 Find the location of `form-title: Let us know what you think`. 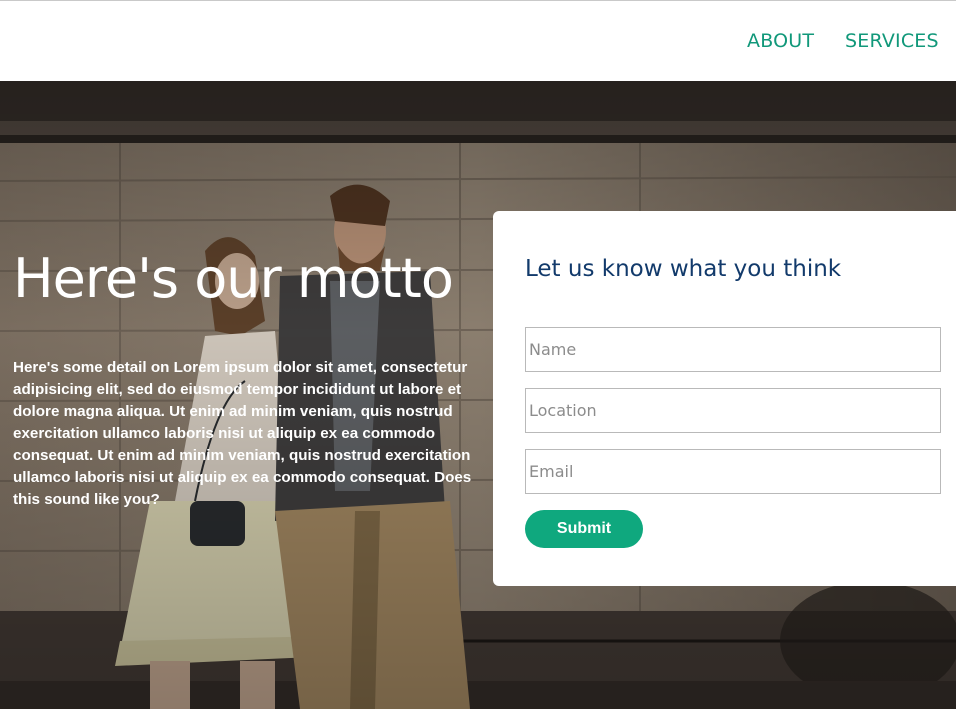

form-title: Let us know what you think is located at coordinates (683, 269).